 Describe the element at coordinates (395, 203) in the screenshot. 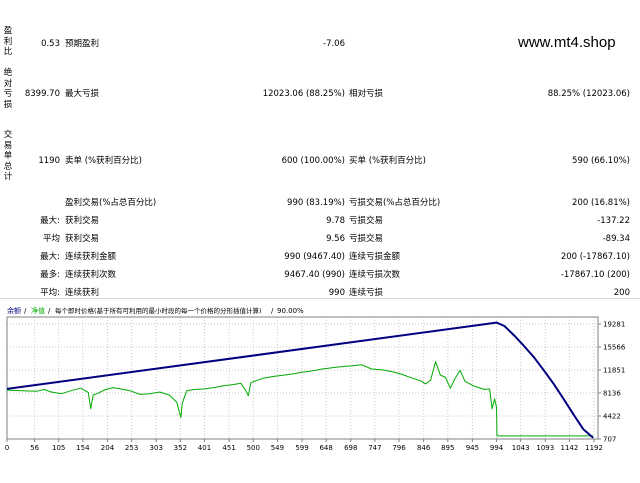

I see `loss-trades-label: 亏损交易(%占总百分比)` at that location.